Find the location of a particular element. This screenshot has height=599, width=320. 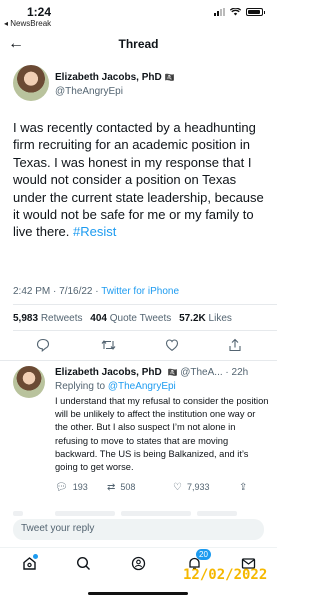

home-unread-dot is located at coordinates (35, 556).